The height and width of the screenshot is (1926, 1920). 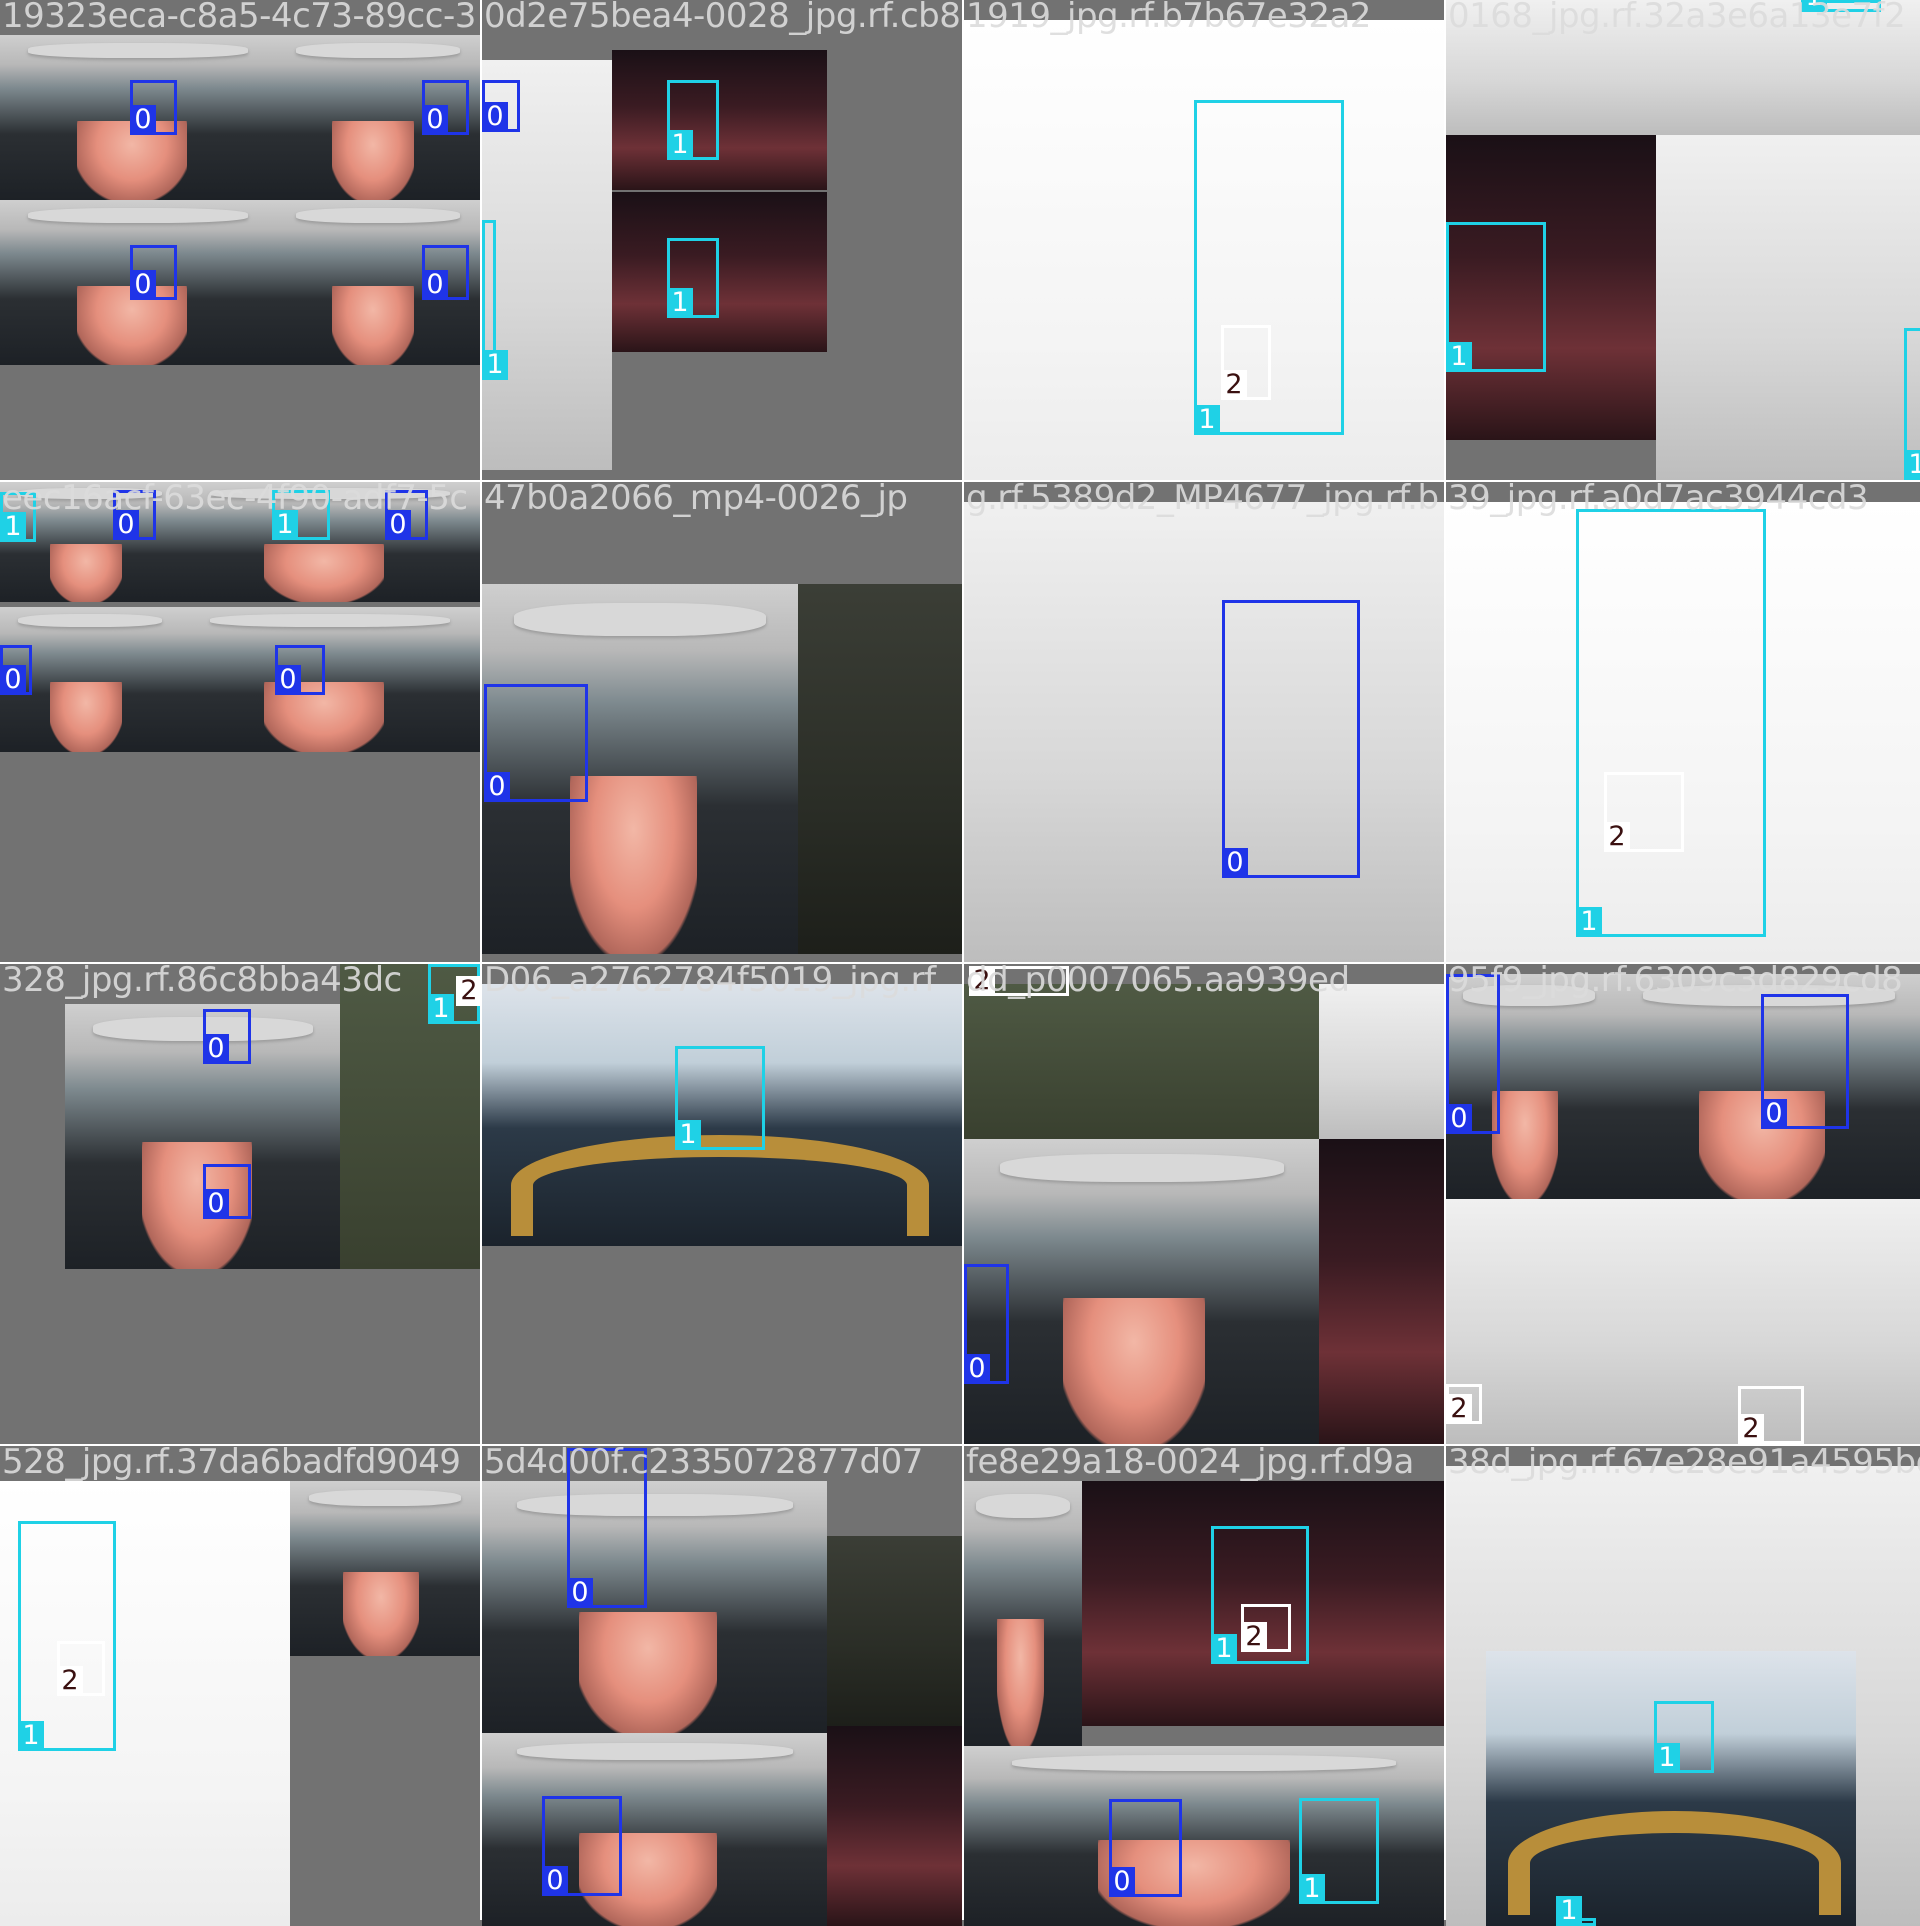 I want to click on mosaic-tile: 0 g.rf.5389d2_MP4677_jpg.rf.b, so click(x=1204, y=722).